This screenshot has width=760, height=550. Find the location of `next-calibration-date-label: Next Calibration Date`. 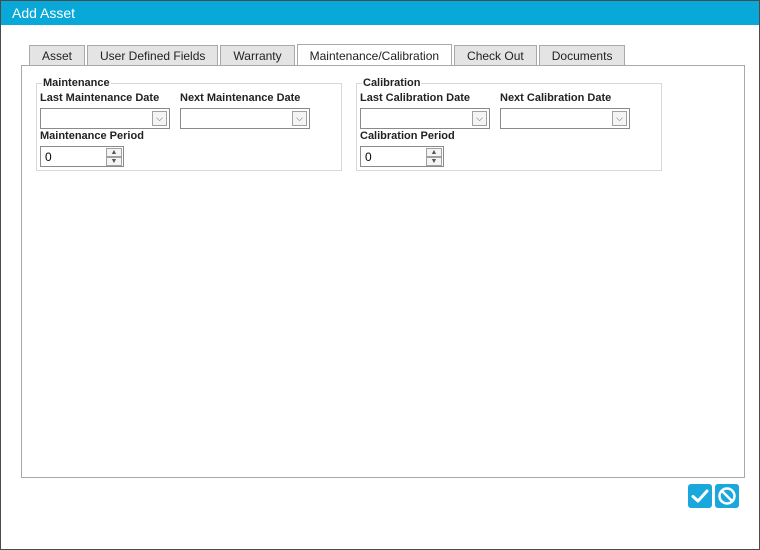

next-calibration-date-label: Next Calibration Date is located at coordinates (556, 98).